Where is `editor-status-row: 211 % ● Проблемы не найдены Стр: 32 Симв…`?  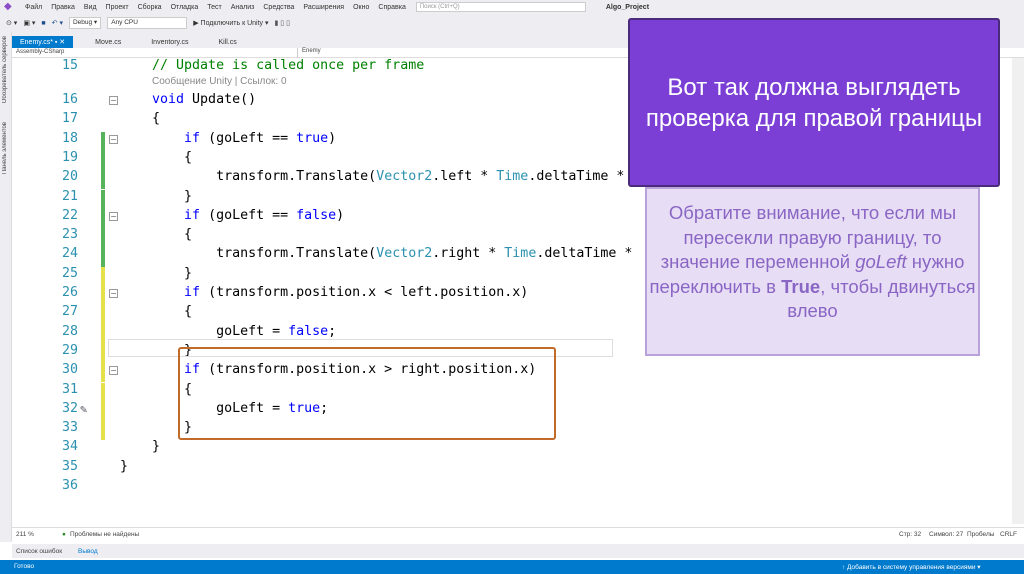
editor-status-row: 211 % ● Проблемы не найдены Стр: 32 Симв… is located at coordinates (518, 534).